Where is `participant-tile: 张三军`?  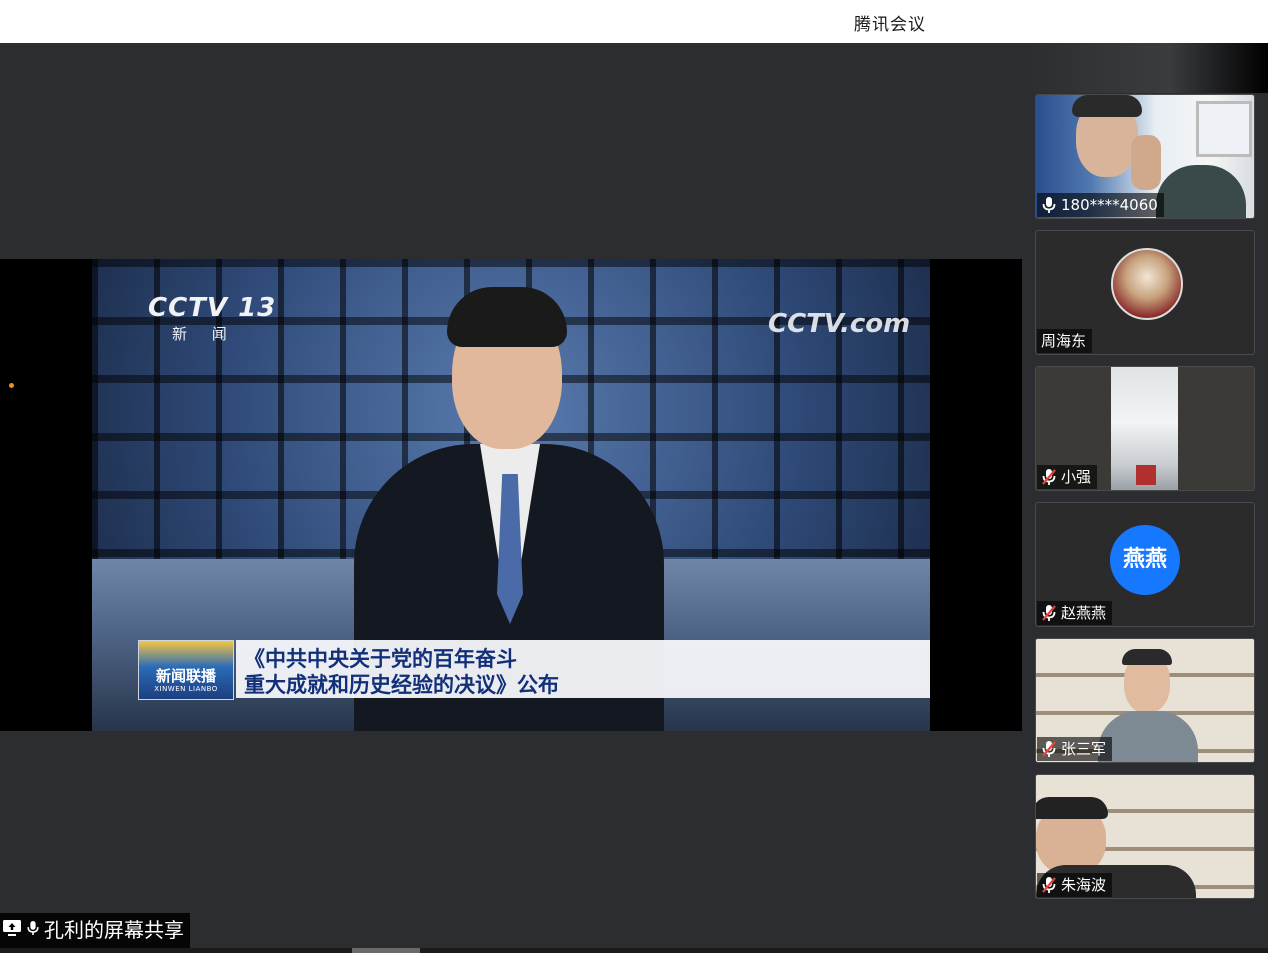 participant-tile: 张三军 is located at coordinates (1145, 700).